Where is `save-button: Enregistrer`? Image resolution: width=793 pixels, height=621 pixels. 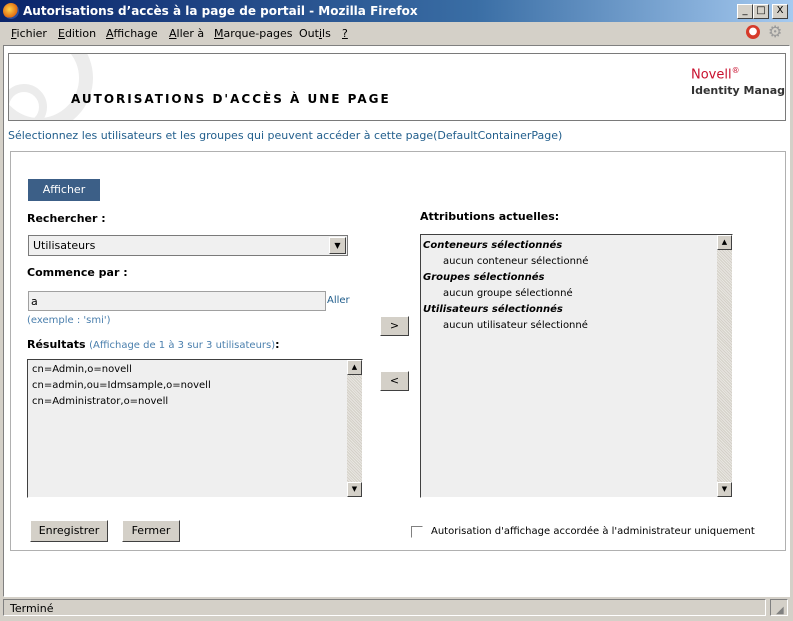 save-button: Enregistrer is located at coordinates (69, 531).